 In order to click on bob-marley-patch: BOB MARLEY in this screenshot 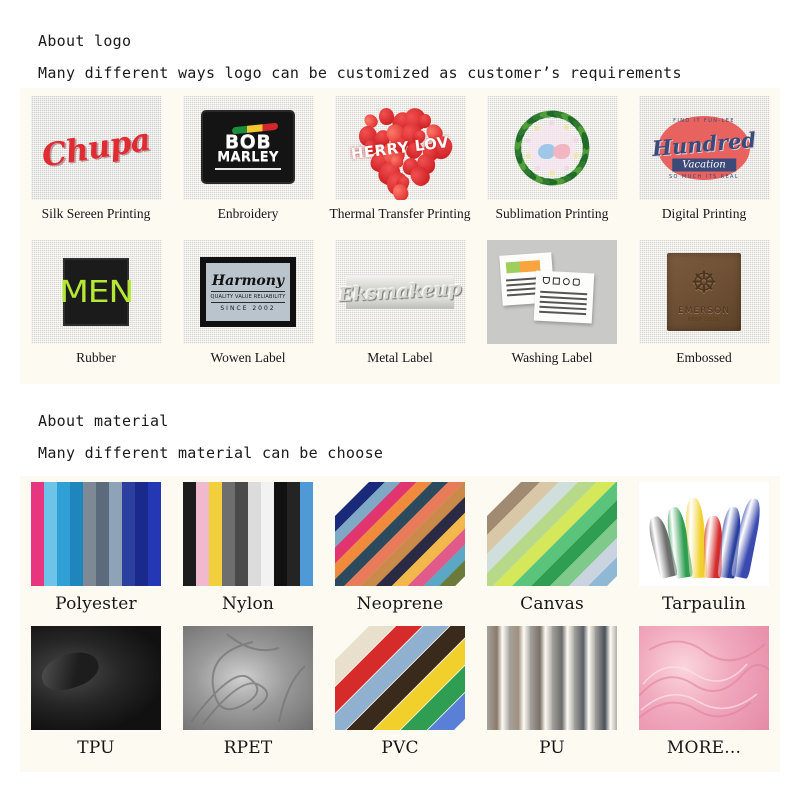, I will do `click(248, 147)`.